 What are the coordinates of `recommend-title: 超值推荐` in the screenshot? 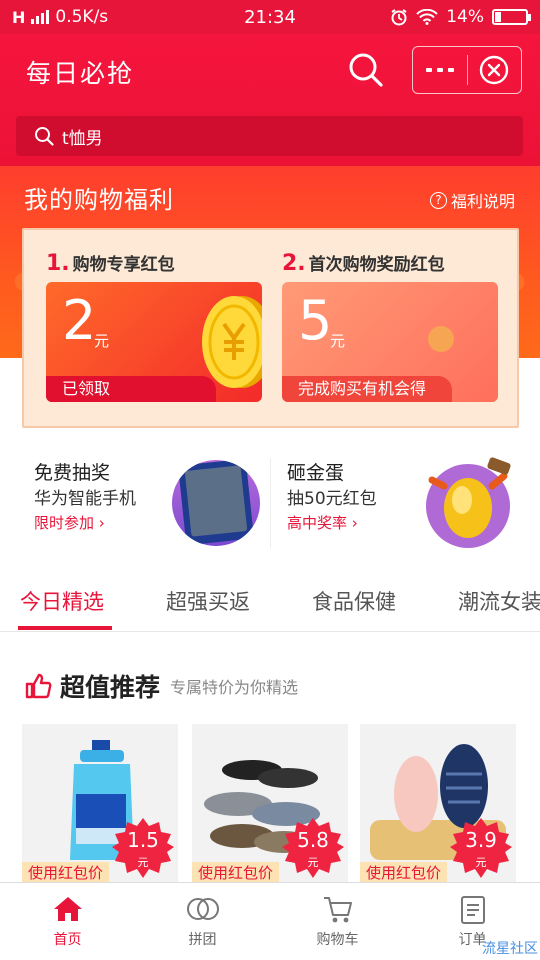 It's located at (110, 687).